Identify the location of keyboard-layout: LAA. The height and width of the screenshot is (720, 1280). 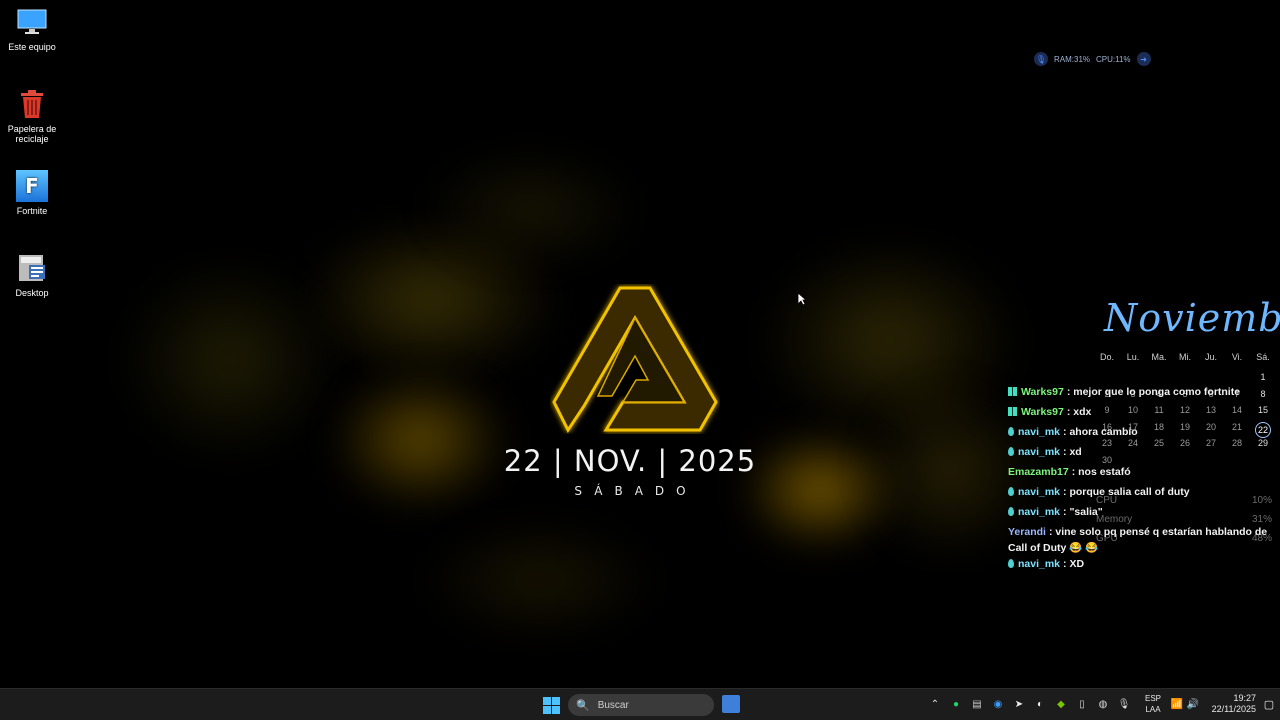
(1153, 709).